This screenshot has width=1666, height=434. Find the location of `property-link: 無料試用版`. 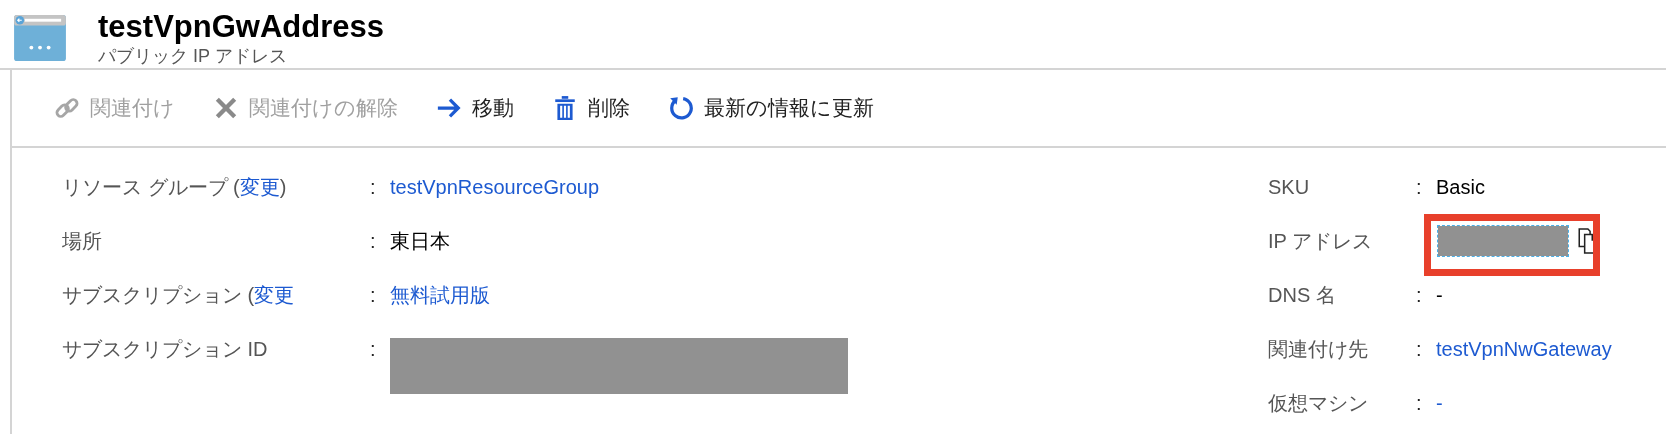

property-link: 無料試用版 is located at coordinates (440, 295).